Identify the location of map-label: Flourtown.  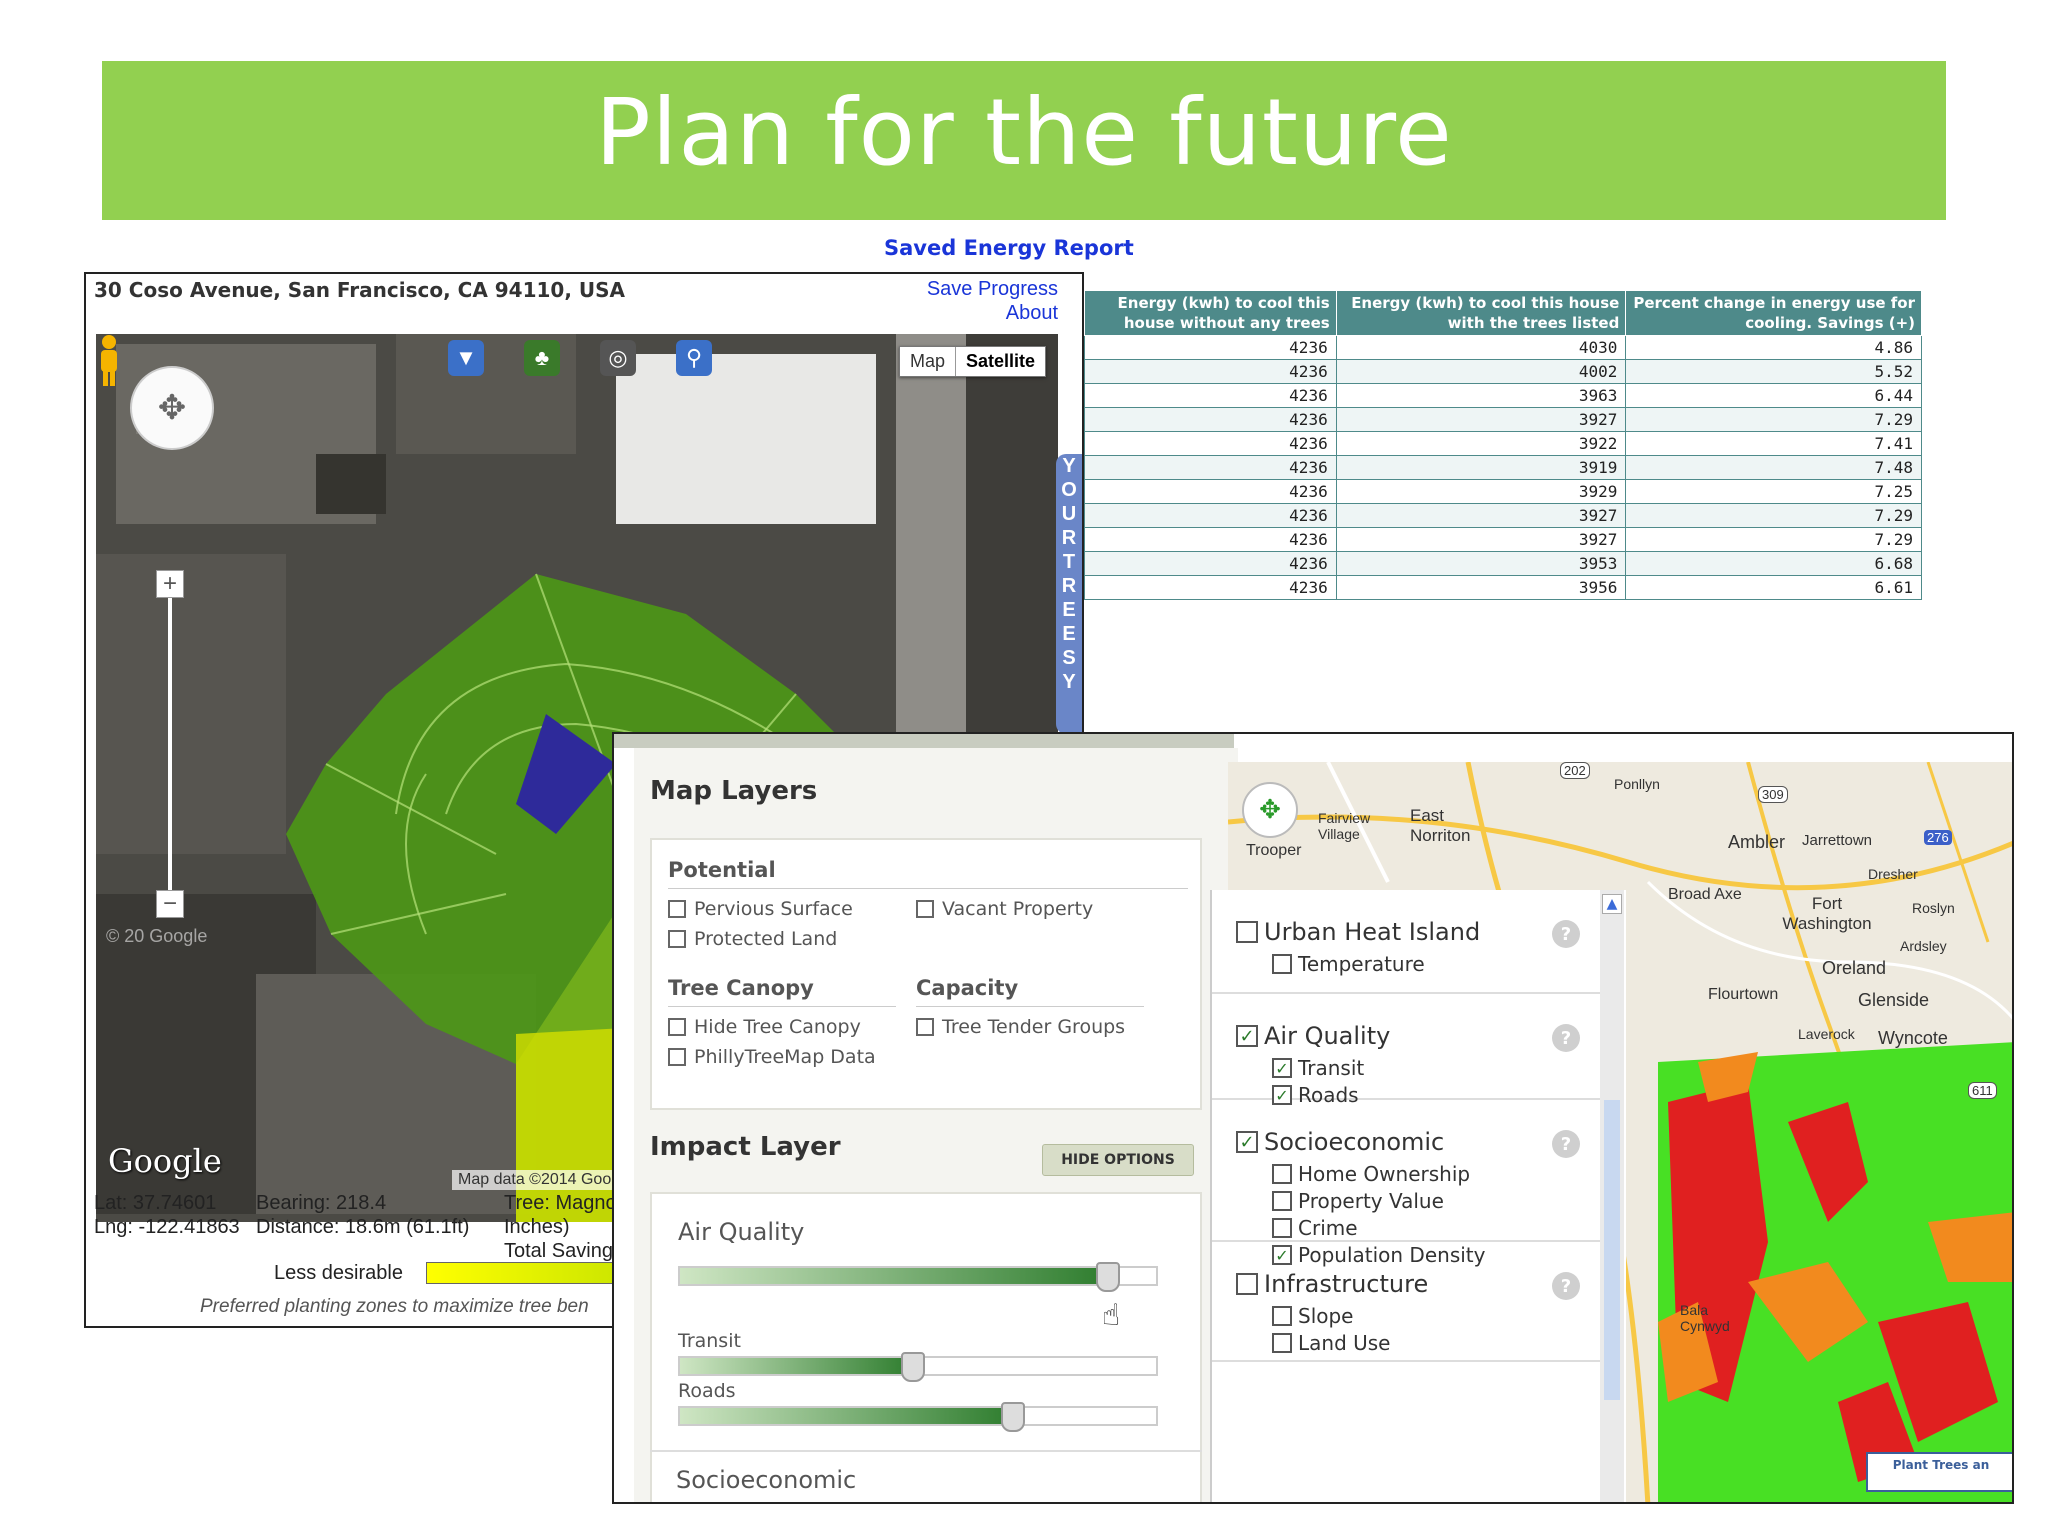
(1743, 994).